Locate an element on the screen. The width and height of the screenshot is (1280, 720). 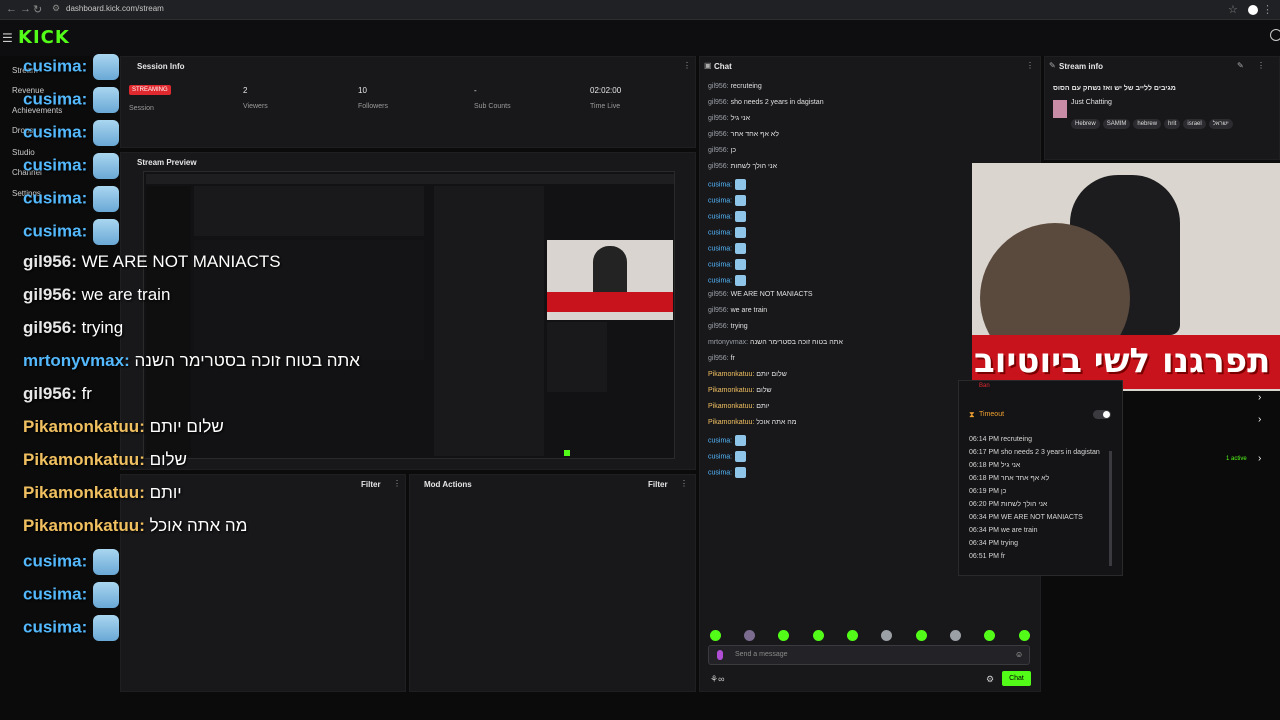
bookmark-star-icon: ☆ is located at coordinates (1233, 9).